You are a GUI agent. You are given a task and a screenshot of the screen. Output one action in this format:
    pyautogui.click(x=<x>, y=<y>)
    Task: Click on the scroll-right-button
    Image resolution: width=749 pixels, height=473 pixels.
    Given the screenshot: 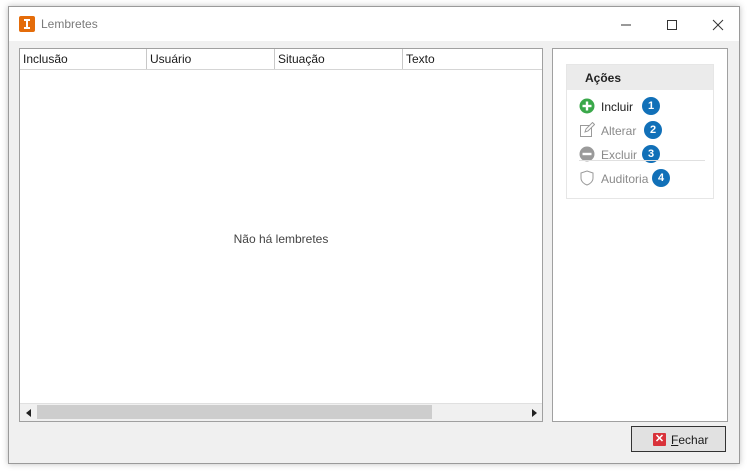 What is the action you would take?
    pyautogui.click(x=533, y=412)
    